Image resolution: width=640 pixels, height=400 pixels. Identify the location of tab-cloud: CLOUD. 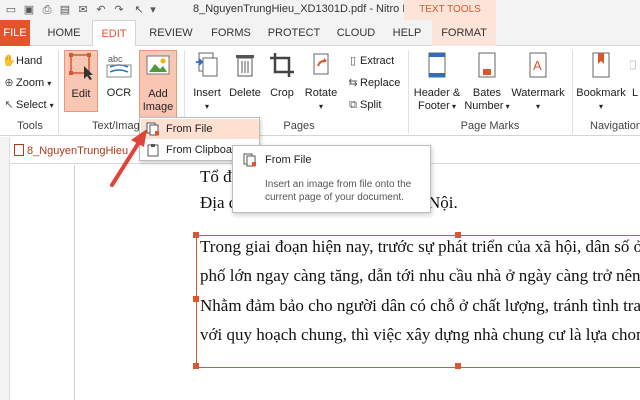
(356, 33).